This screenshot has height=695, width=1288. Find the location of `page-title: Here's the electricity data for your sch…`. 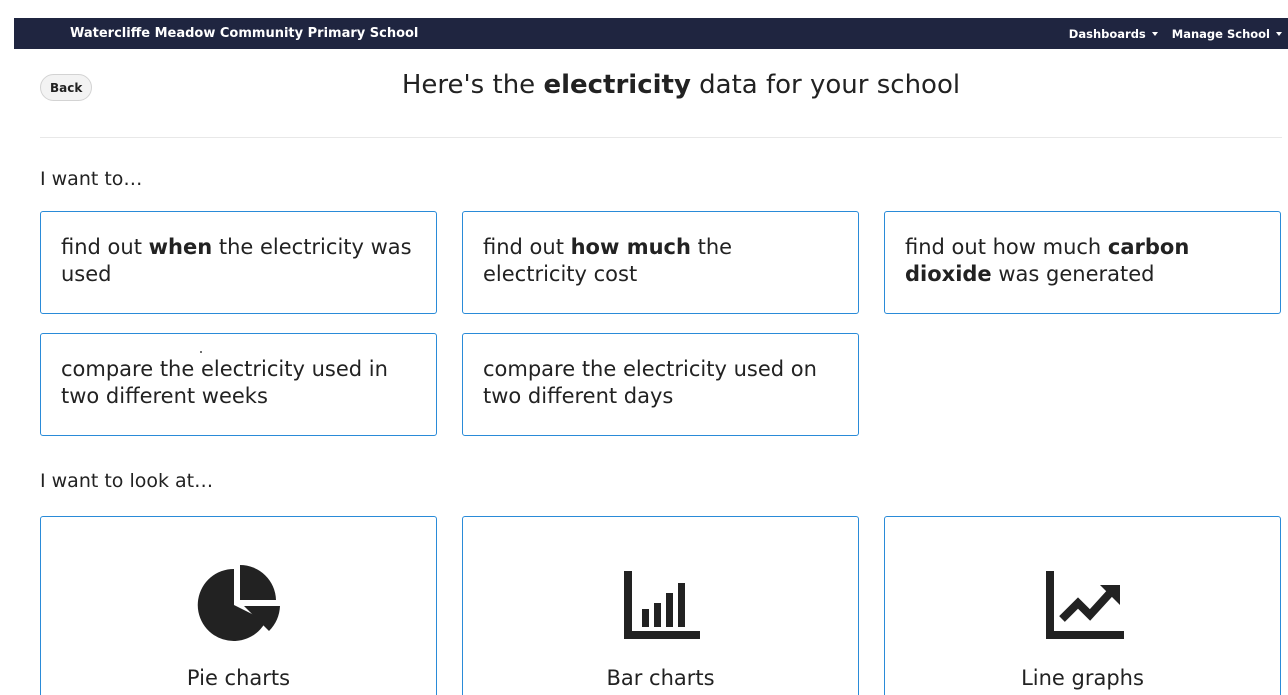

page-title: Here's the electricity data for your sch… is located at coordinates (644, 85).